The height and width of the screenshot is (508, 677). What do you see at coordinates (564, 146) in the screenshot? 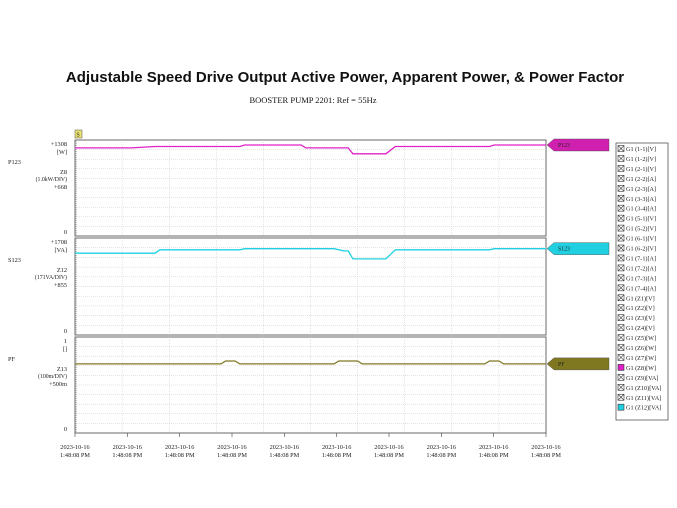
I see `series-end-flag-label: P123` at bounding box center [564, 146].